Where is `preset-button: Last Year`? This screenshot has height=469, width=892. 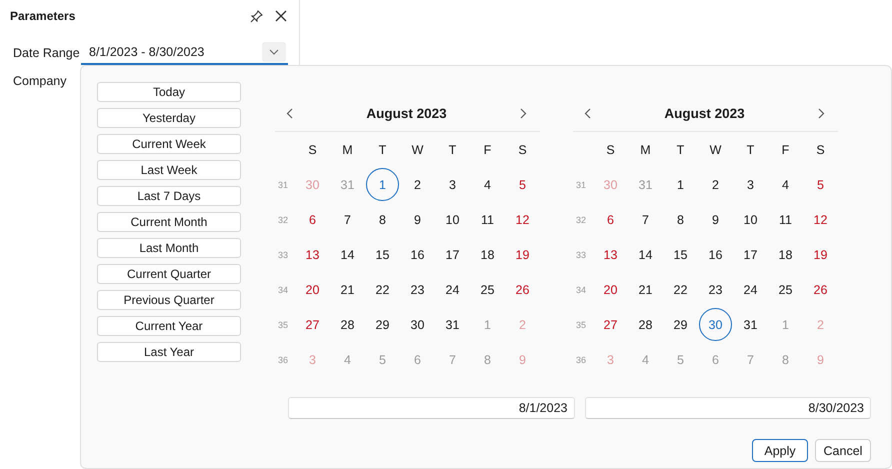 preset-button: Last Year is located at coordinates (169, 352).